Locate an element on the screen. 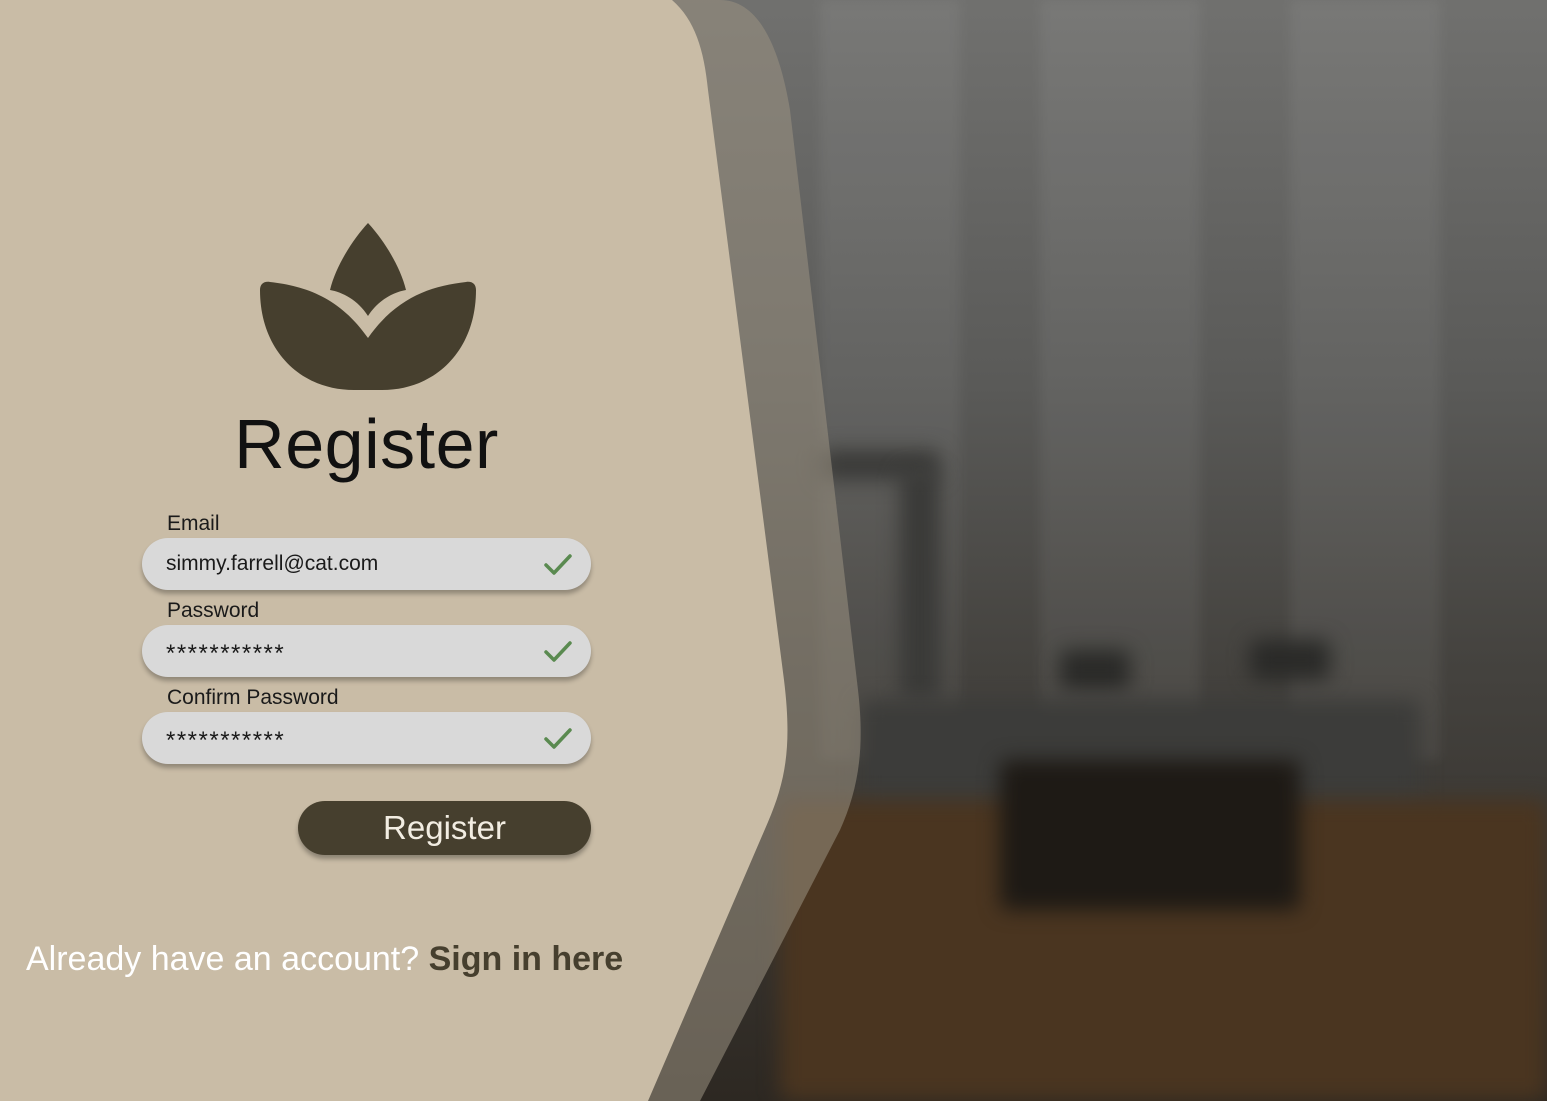 This screenshot has width=1547, height=1101. signin-prompt: Already have an account? Sign in here is located at coordinates (324, 959).